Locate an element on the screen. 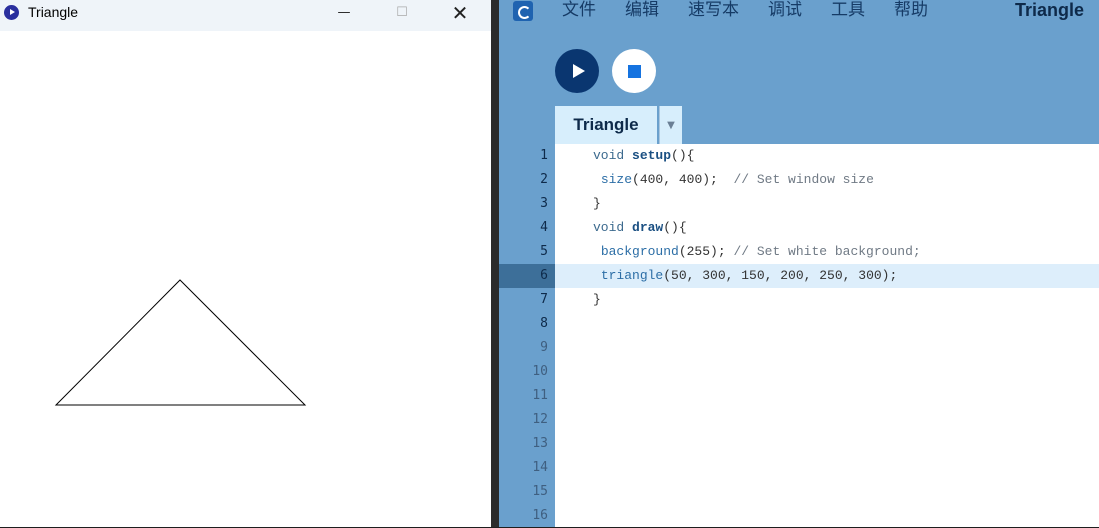 This screenshot has height=528, width=1099. line-number: 13 is located at coordinates (540, 443).